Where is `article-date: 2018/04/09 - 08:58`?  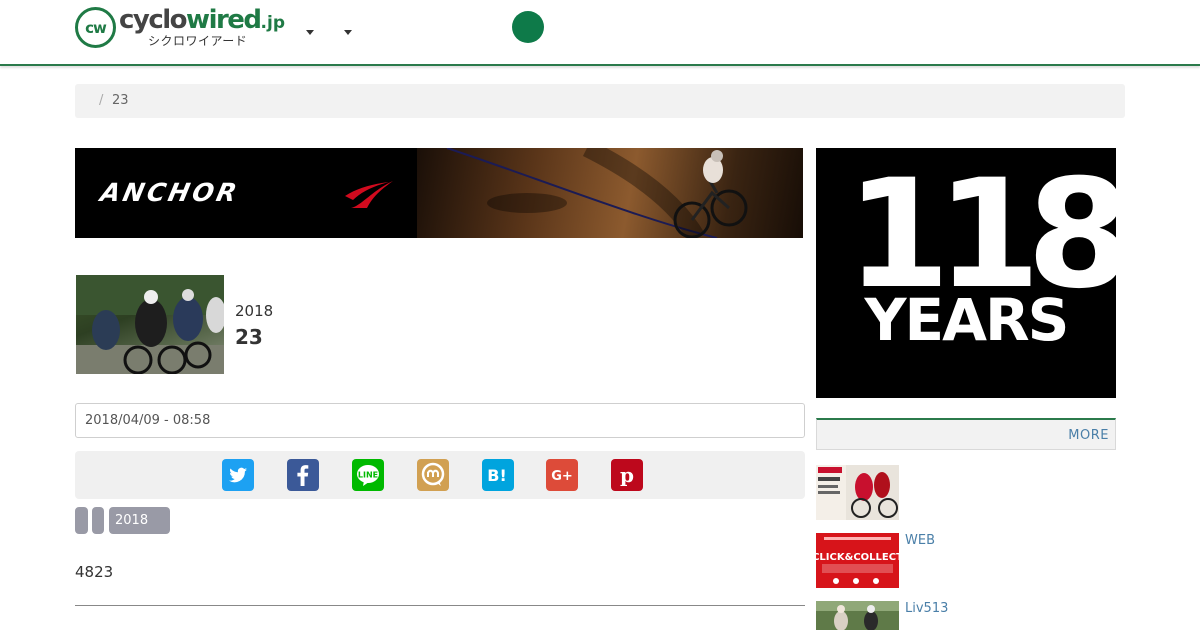
article-date: 2018/04/09 - 08:58 is located at coordinates (148, 420).